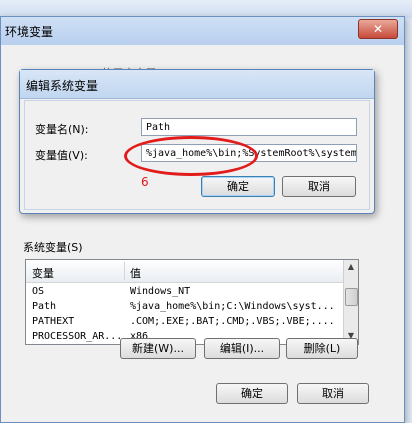 The height and width of the screenshot is (423, 412). I want to click on annotation-number: 6, so click(145, 182).